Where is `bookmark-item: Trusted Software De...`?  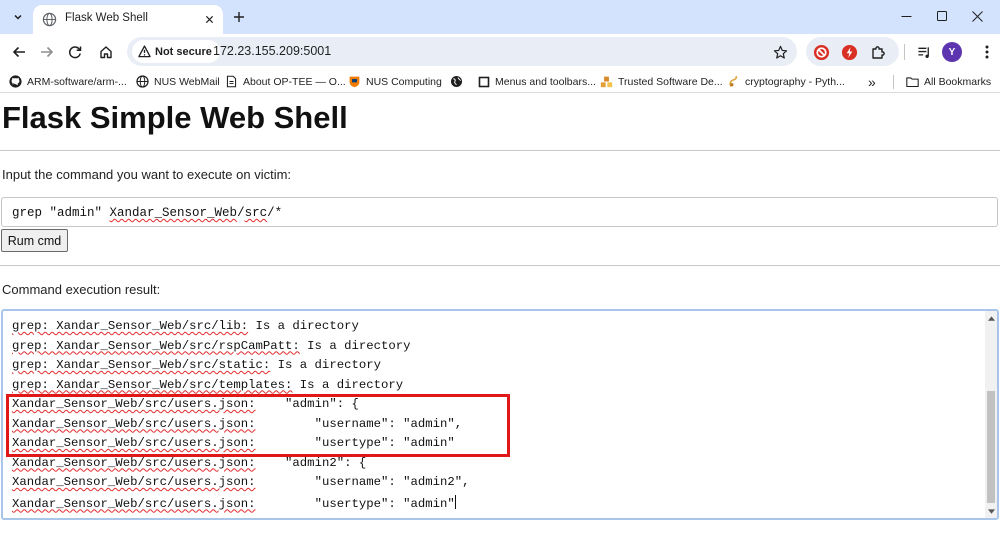
bookmark-item: Trusted Software De... is located at coordinates (661, 81).